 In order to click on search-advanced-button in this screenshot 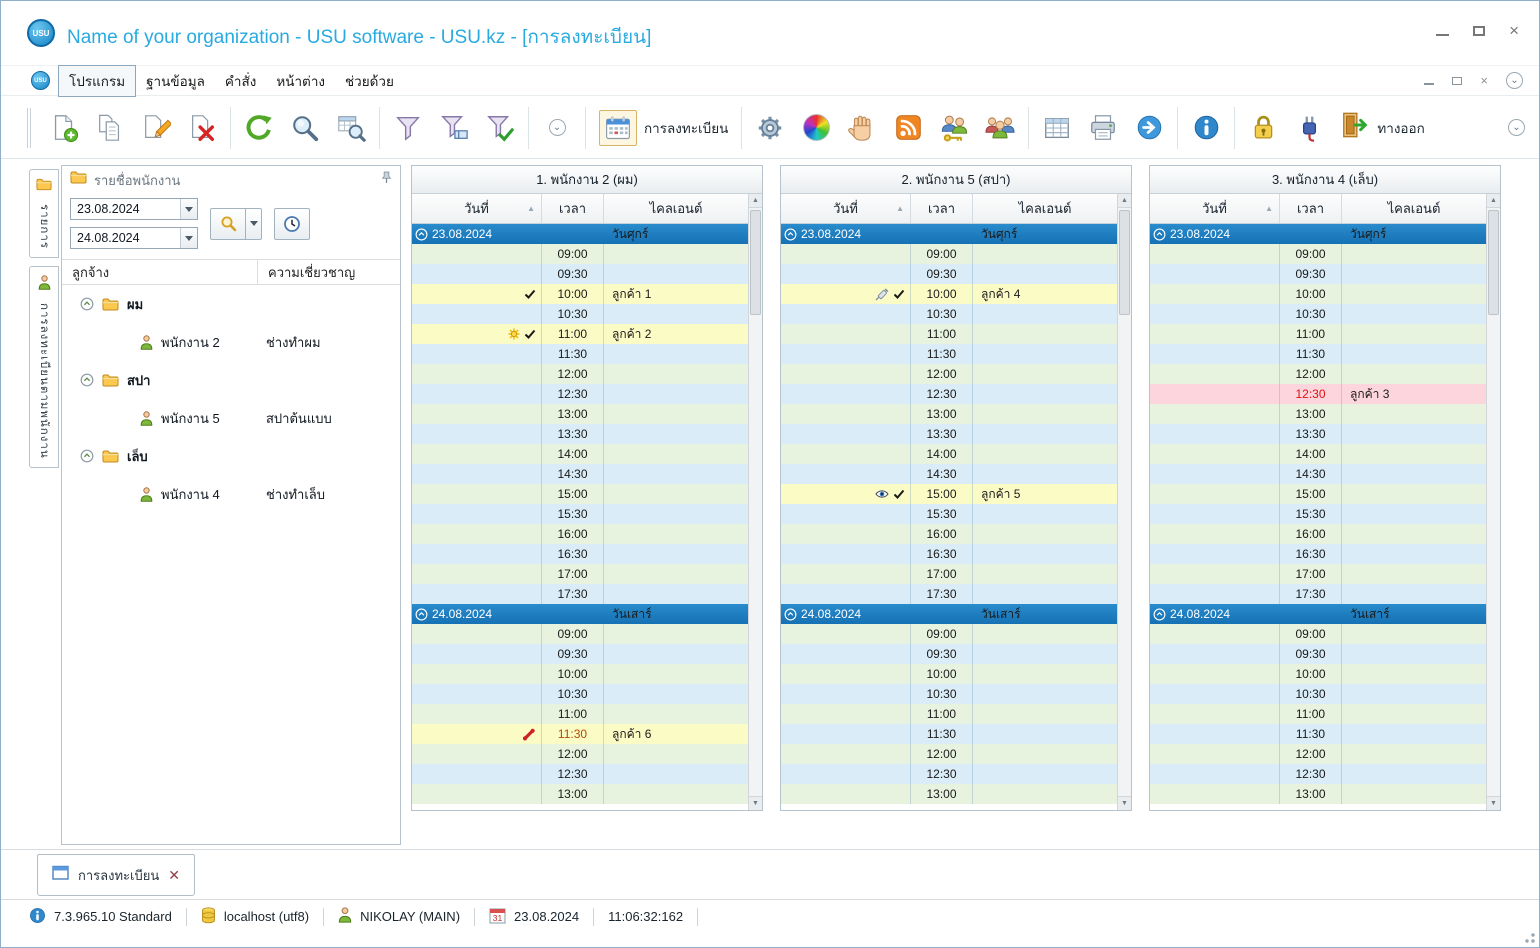, I will do `click(351, 128)`.